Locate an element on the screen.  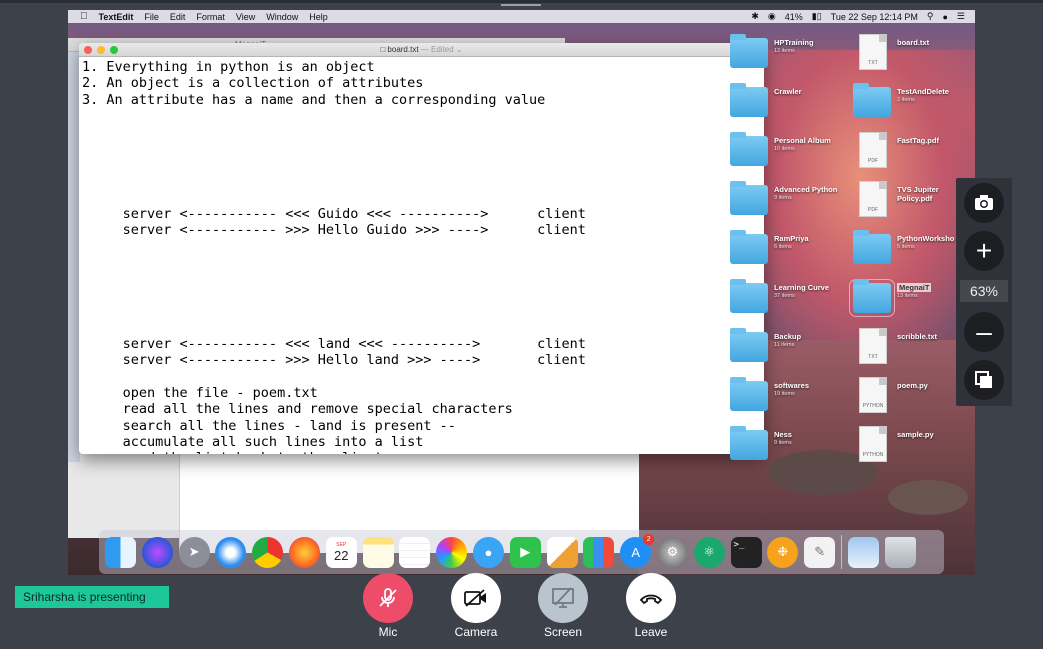
chrome-icon is located at coordinates (268, 552).